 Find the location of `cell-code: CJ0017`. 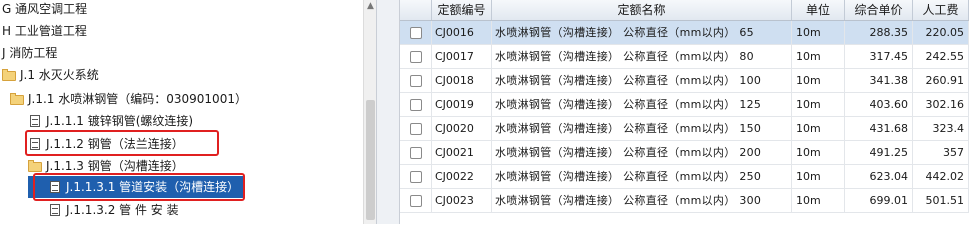

cell-code: CJ0017 is located at coordinates (462, 56).